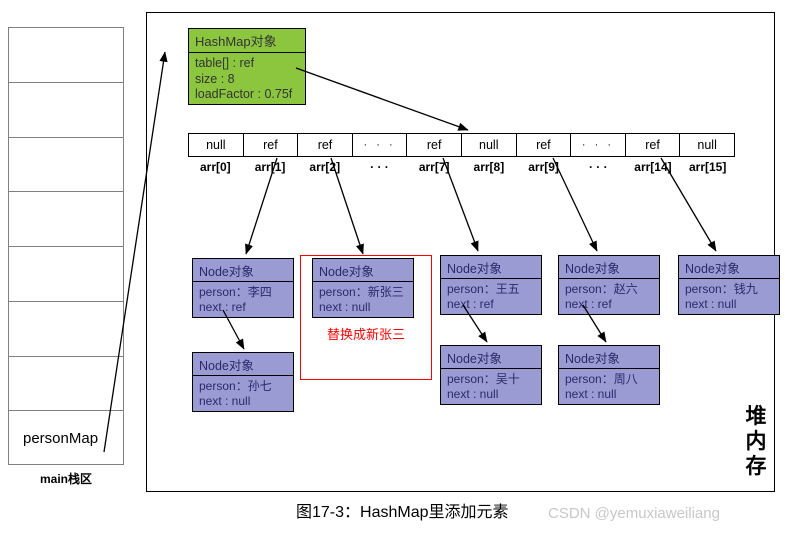  I want to click on node-zhouba-title: Node对象, so click(609, 357).